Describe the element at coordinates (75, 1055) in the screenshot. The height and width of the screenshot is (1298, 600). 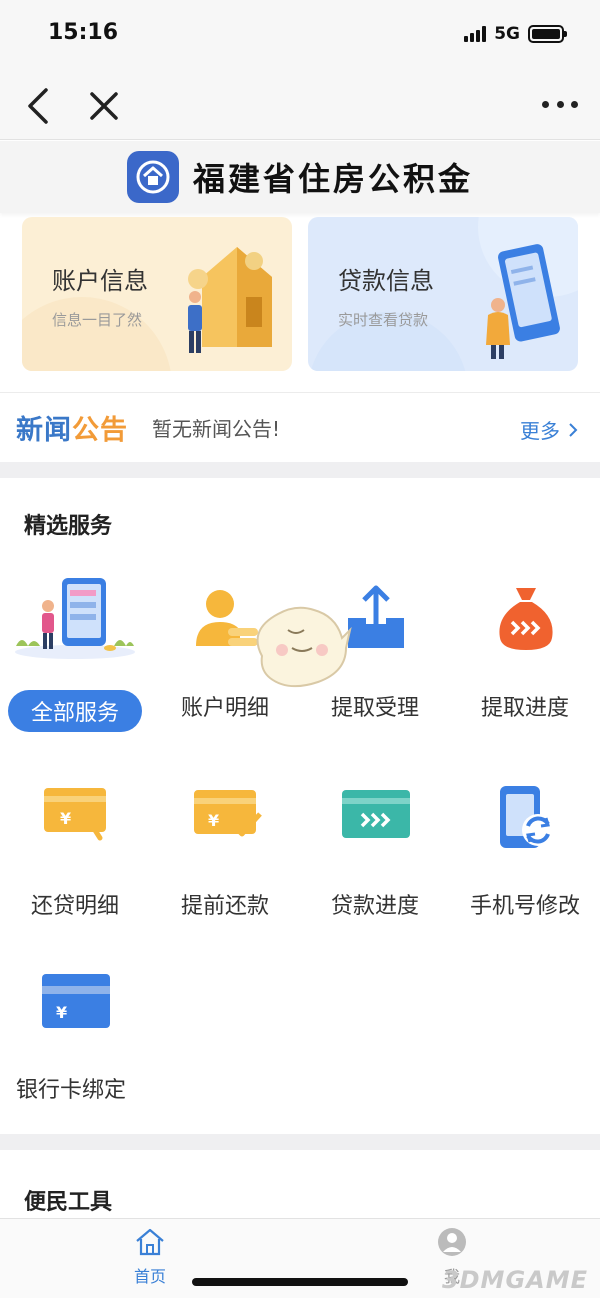
I see `service-bank-card-bind: ¥ 银行卡绑定` at that location.